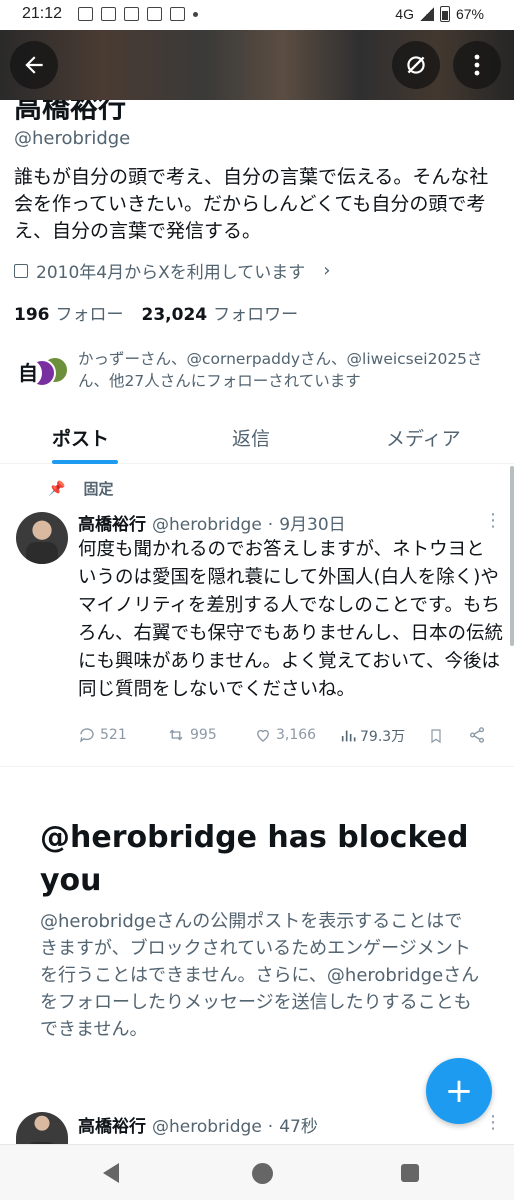 This screenshot has height=1200, width=514. Describe the element at coordinates (254, 859) in the screenshot. I see `blocked-title: @herobridge has blocked you` at that location.